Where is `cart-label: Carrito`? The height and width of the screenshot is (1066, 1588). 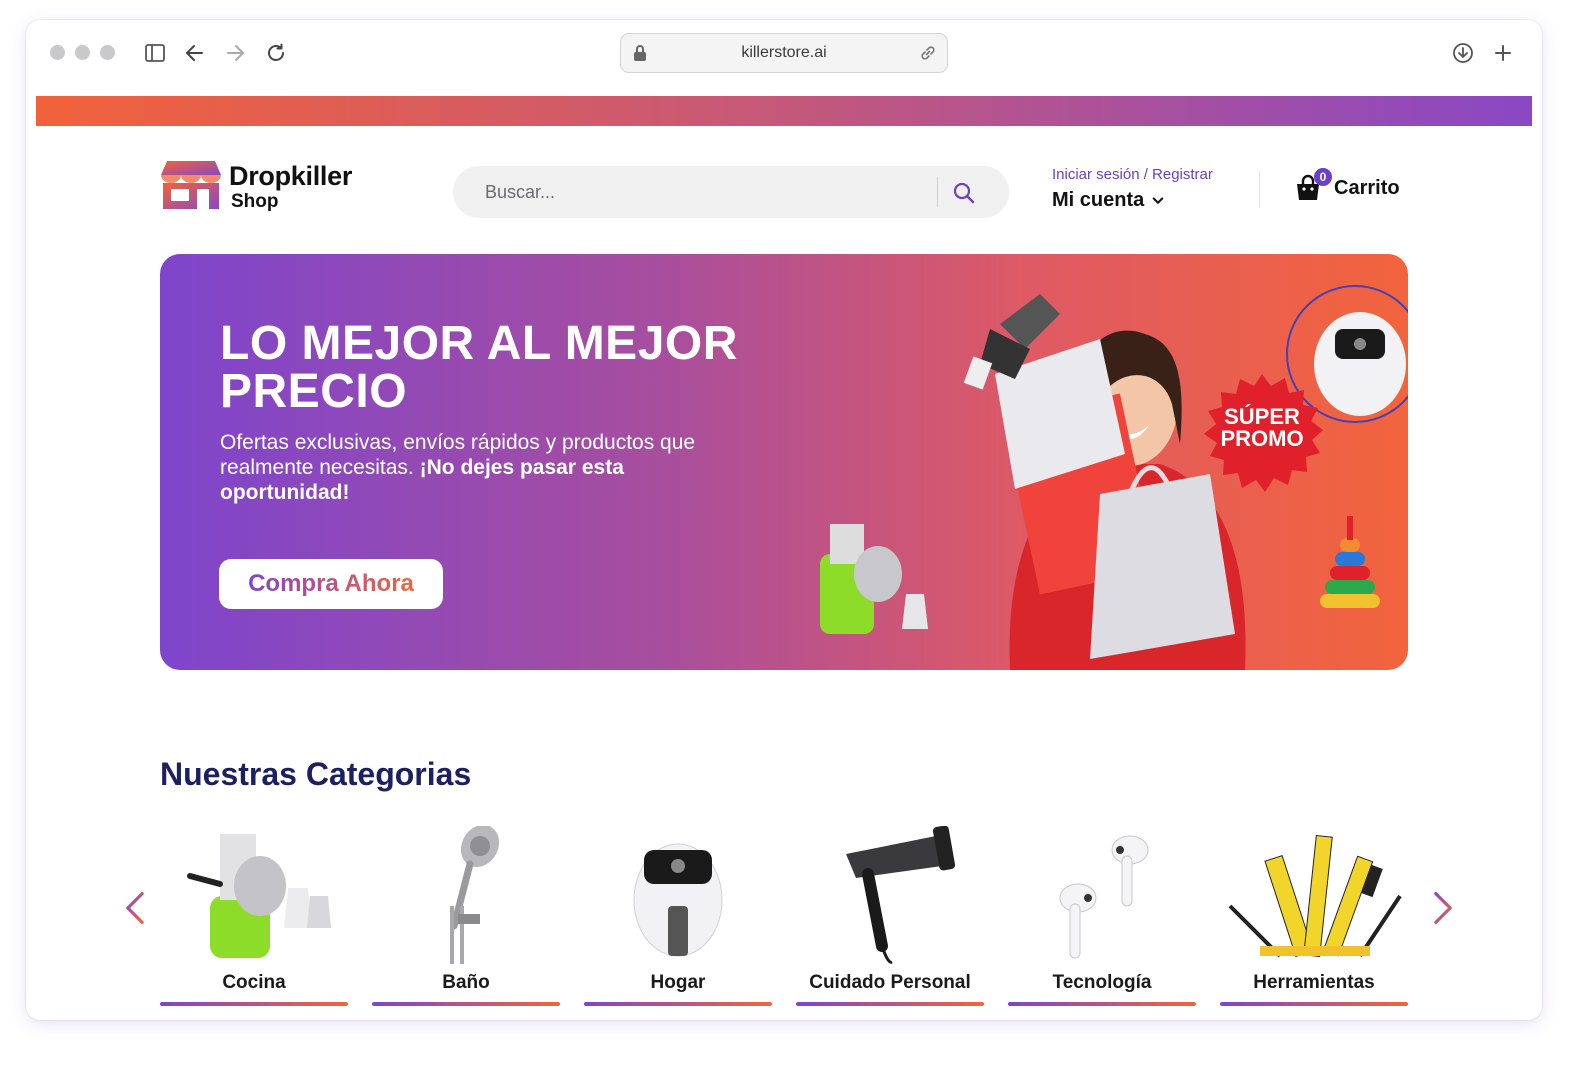 cart-label: Carrito is located at coordinates (1367, 187).